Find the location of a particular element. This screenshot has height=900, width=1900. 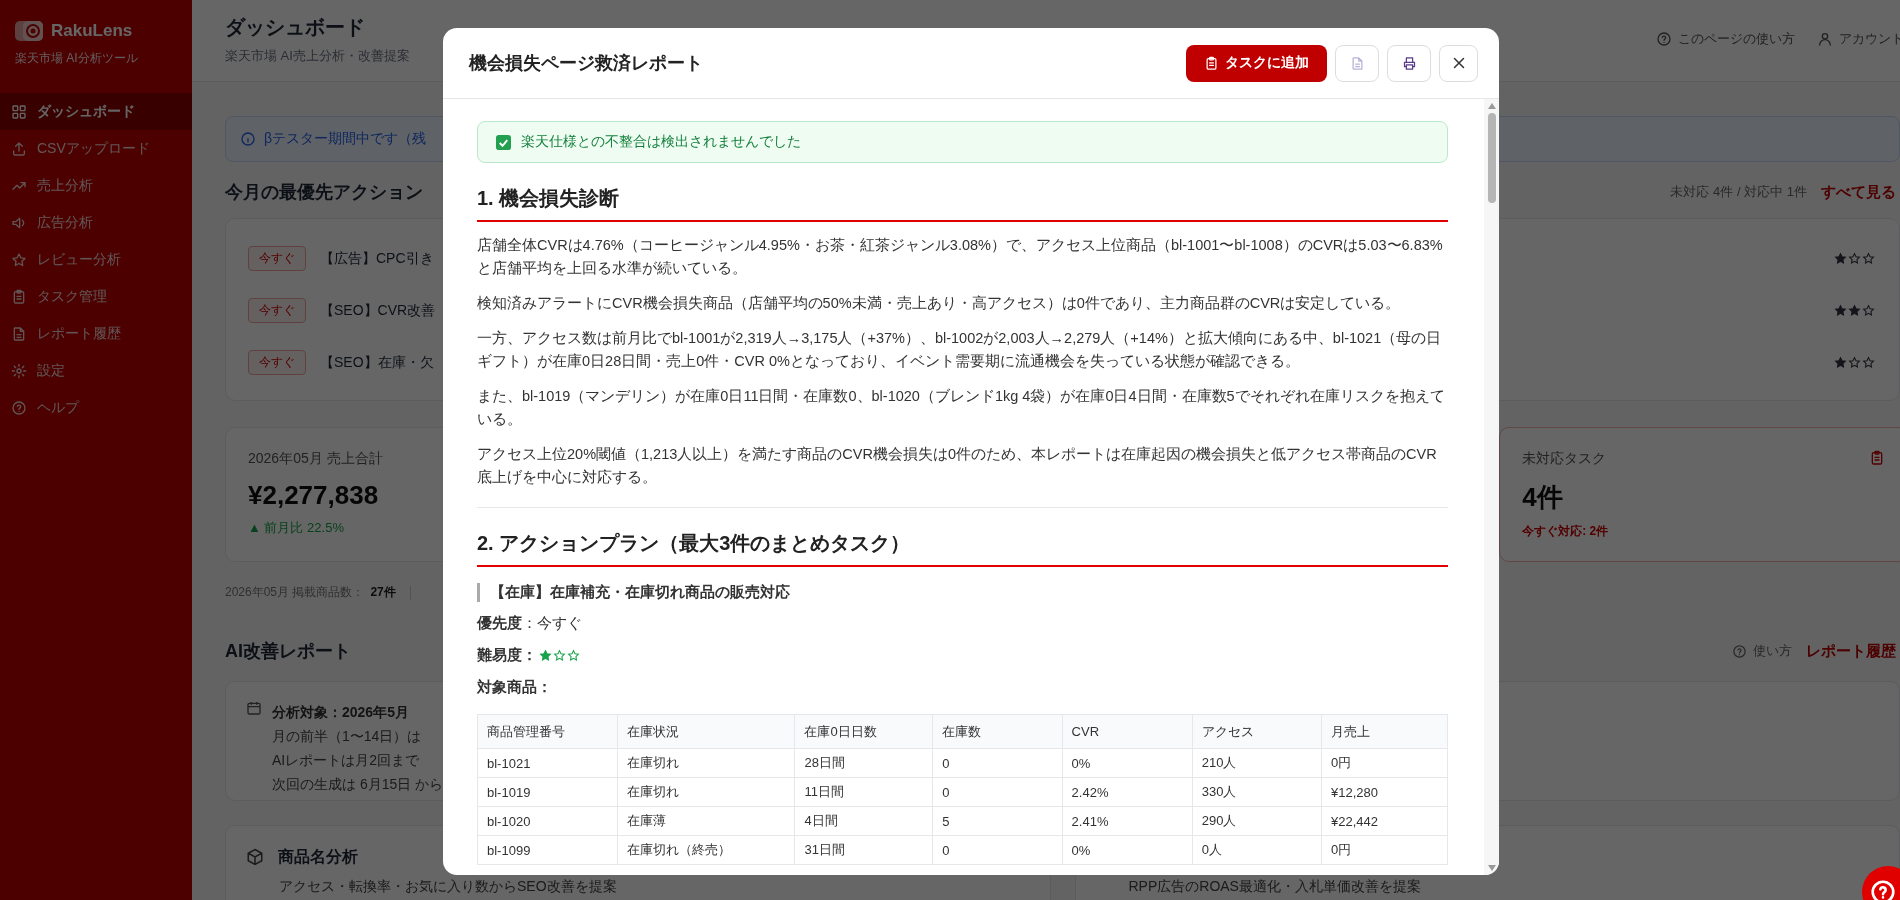

report-paragraph: アクセス上位20%閾値（1,213人以上）を満たす商品のCVR機会損失は0件のため、本レポートは在庫起因の機会損失と低アクセス帯商品のCVR底上げを中心に対応する。 is located at coordinates (957, 466).